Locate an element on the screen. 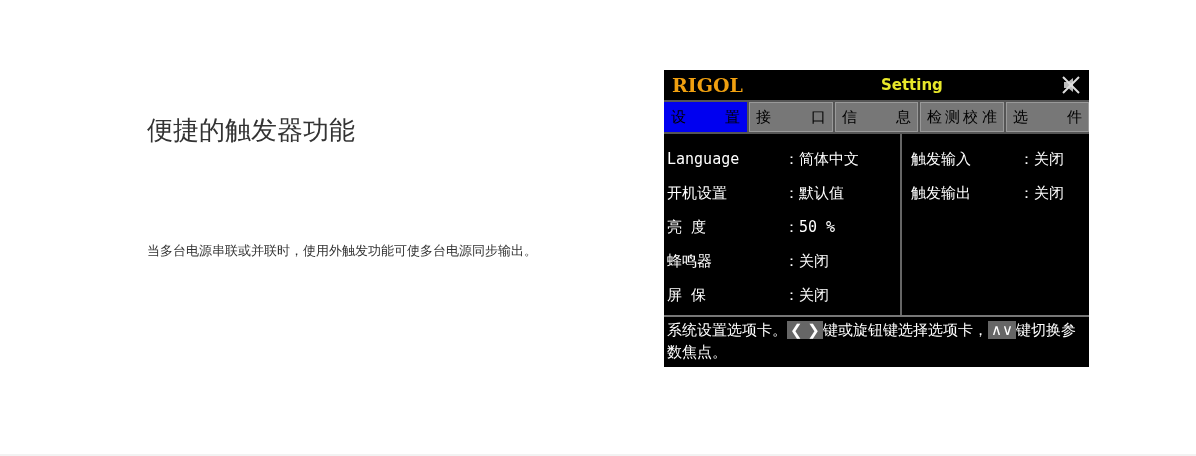  setting-label: 屏 保 is located at coordinates (687, 295).